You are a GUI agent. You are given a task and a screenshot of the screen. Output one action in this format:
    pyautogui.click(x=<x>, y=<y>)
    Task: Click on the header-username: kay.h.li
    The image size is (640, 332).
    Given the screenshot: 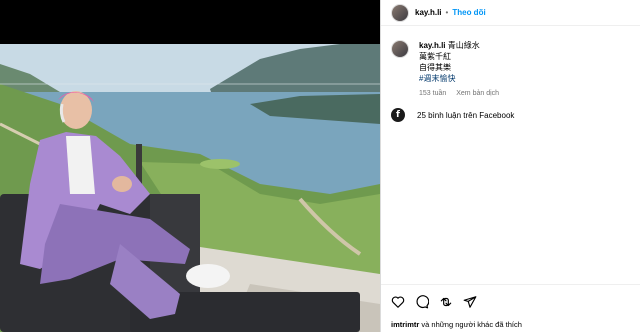 What is the action you would take?
    pyautogui.click(x=428, y=12)
    